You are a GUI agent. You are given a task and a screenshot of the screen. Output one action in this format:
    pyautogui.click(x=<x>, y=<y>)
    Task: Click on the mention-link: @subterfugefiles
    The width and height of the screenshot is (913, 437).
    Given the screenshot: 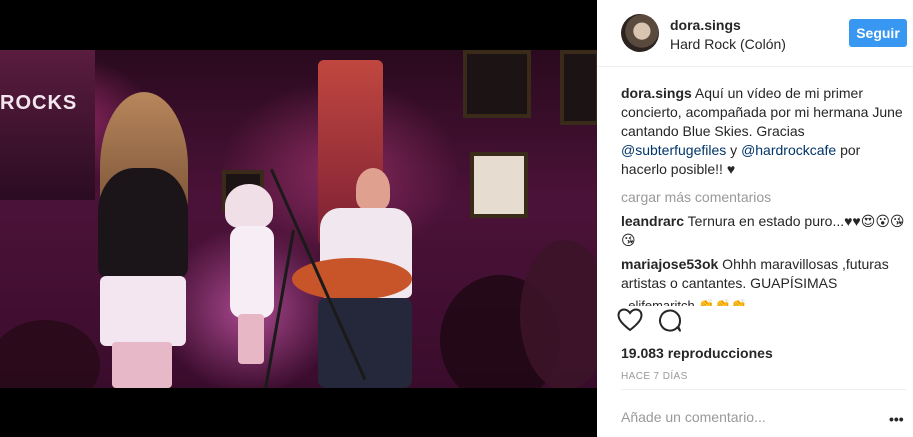 What is the action you would take?
    pyautogui.click(x=673, y=150)
    